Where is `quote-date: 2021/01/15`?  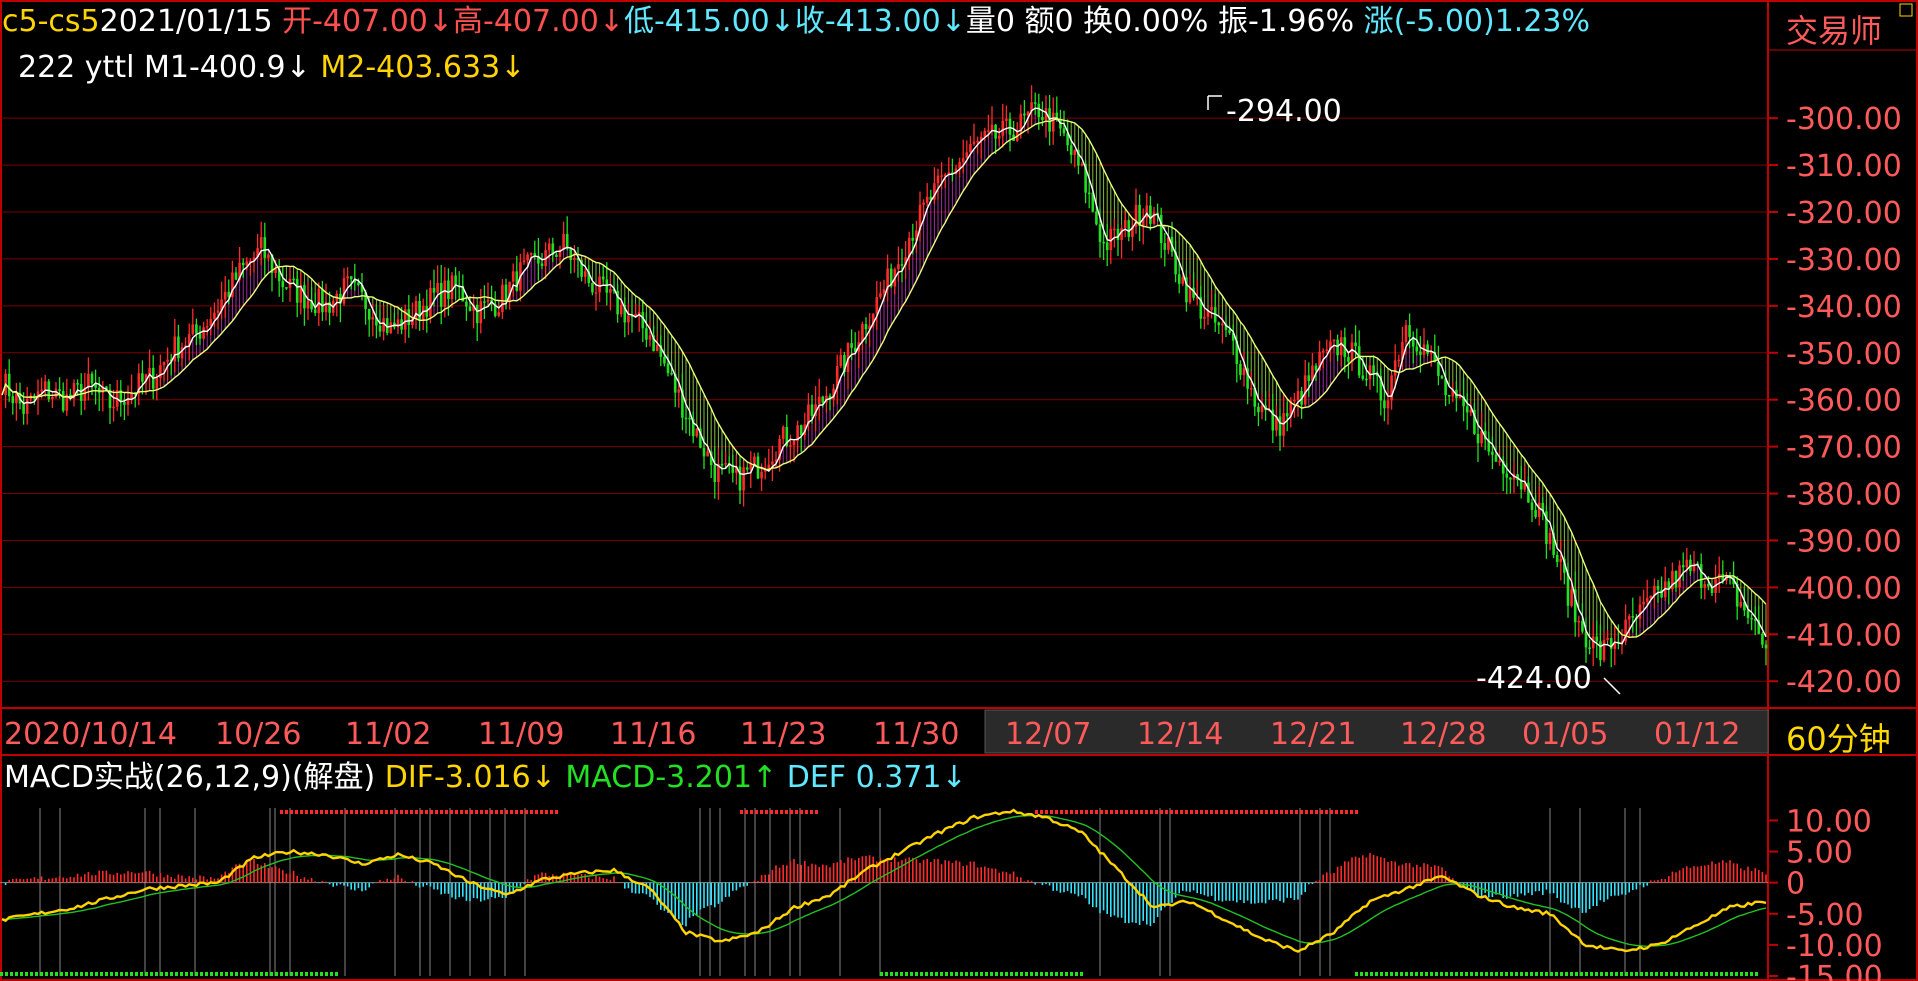
quote-date: 2021/01/15 is located at coordinates (186, 21).